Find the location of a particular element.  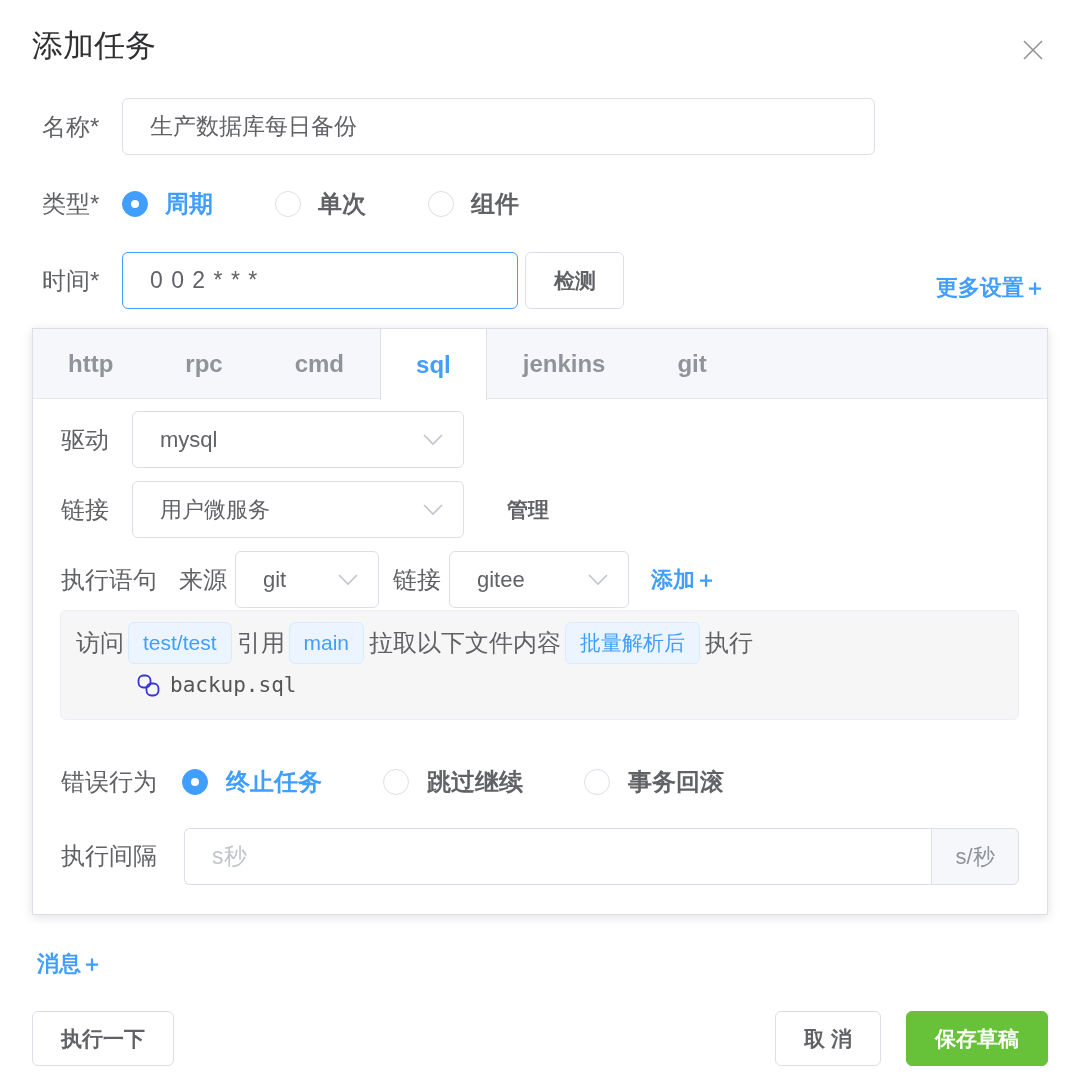

preview-tag: 批量解析后 is located at coordinates (633, 643).